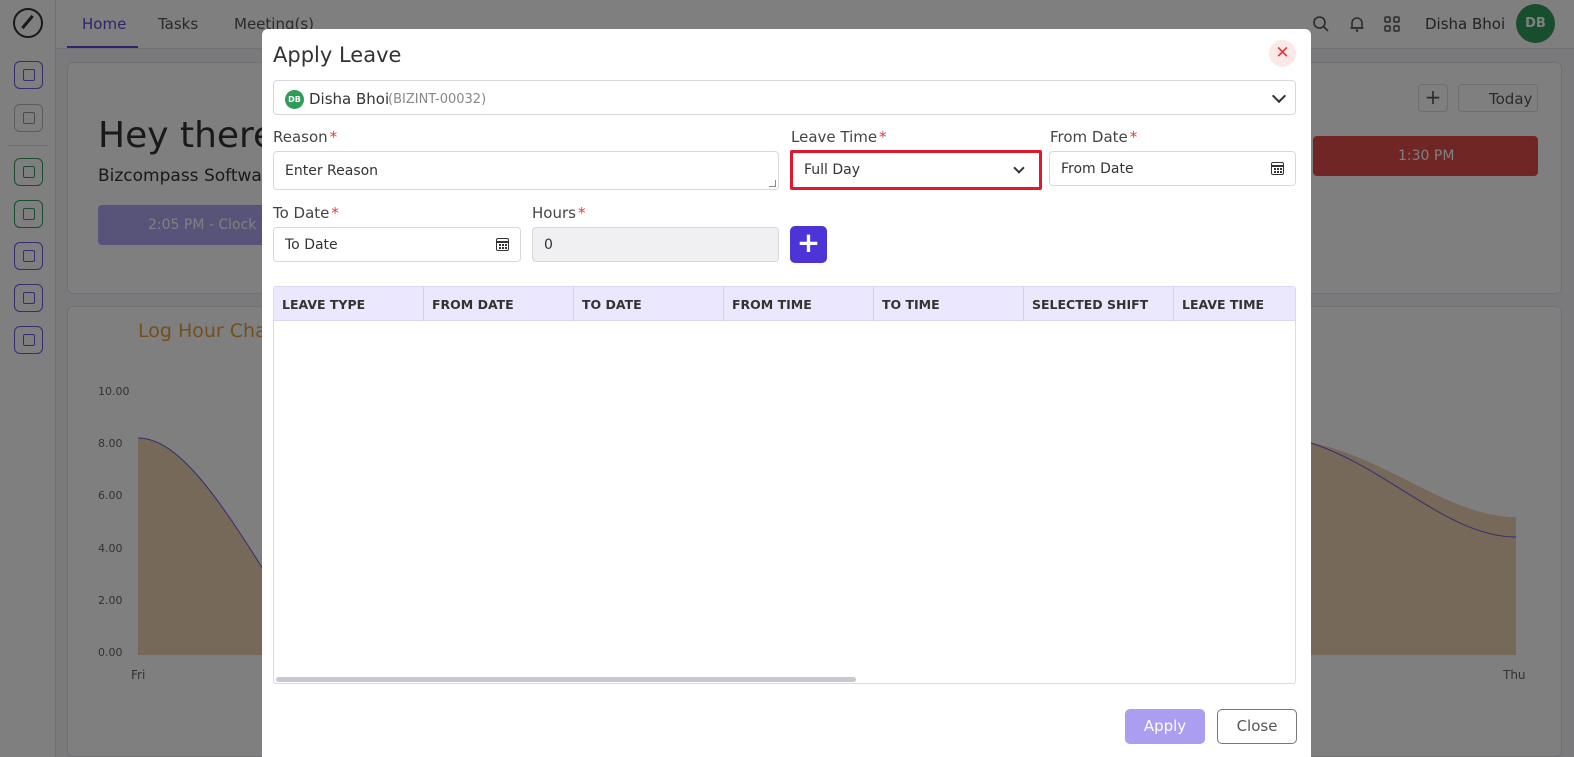  I want to click on column-header: TO DATE, so click(649, 304).